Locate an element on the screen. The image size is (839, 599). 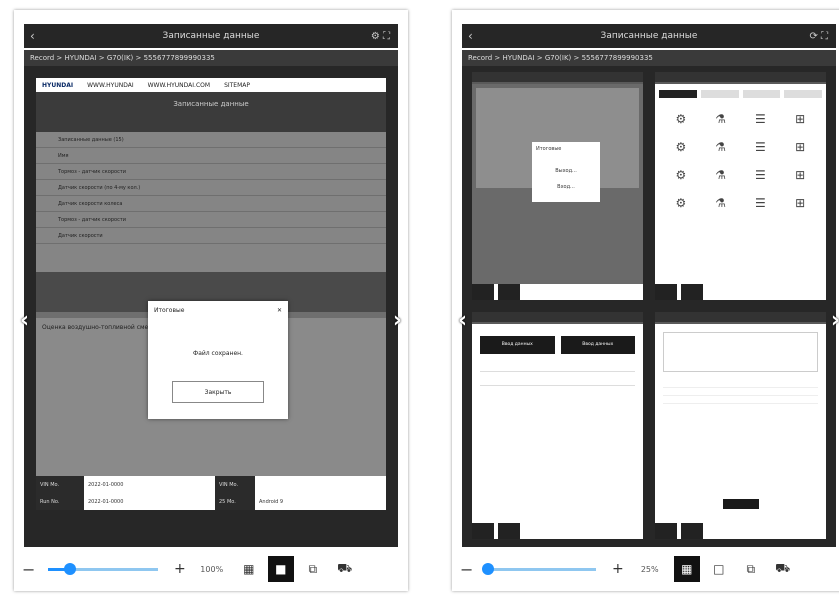
thumbnail-button-b: Ввод данных is located at coordinates (597, 344).